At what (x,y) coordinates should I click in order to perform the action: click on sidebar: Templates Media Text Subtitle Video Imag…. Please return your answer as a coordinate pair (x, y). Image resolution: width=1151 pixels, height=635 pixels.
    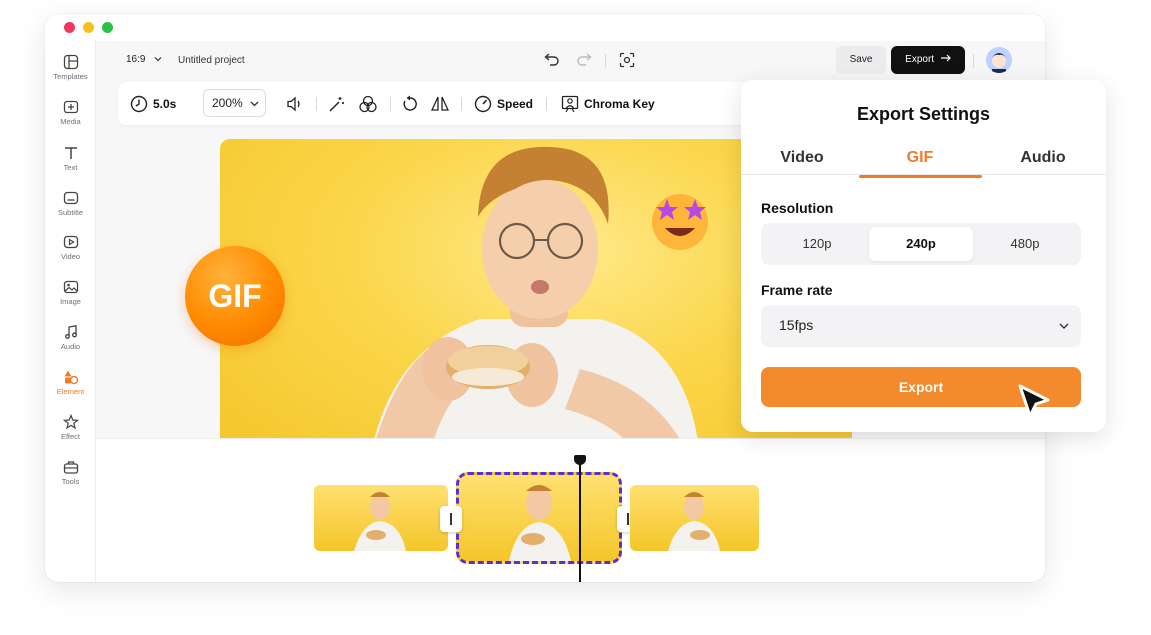
    Looking at the image, I should click on (70, 311).